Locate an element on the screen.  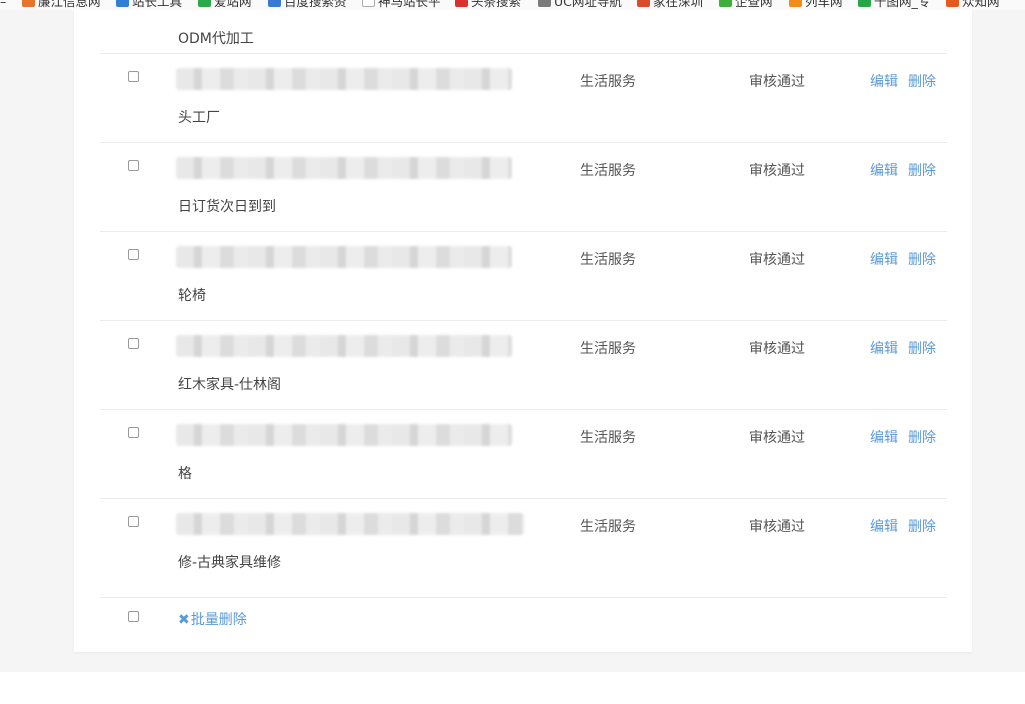
bookmark-6: UC网址导航 is located at coordinates (580, 5).